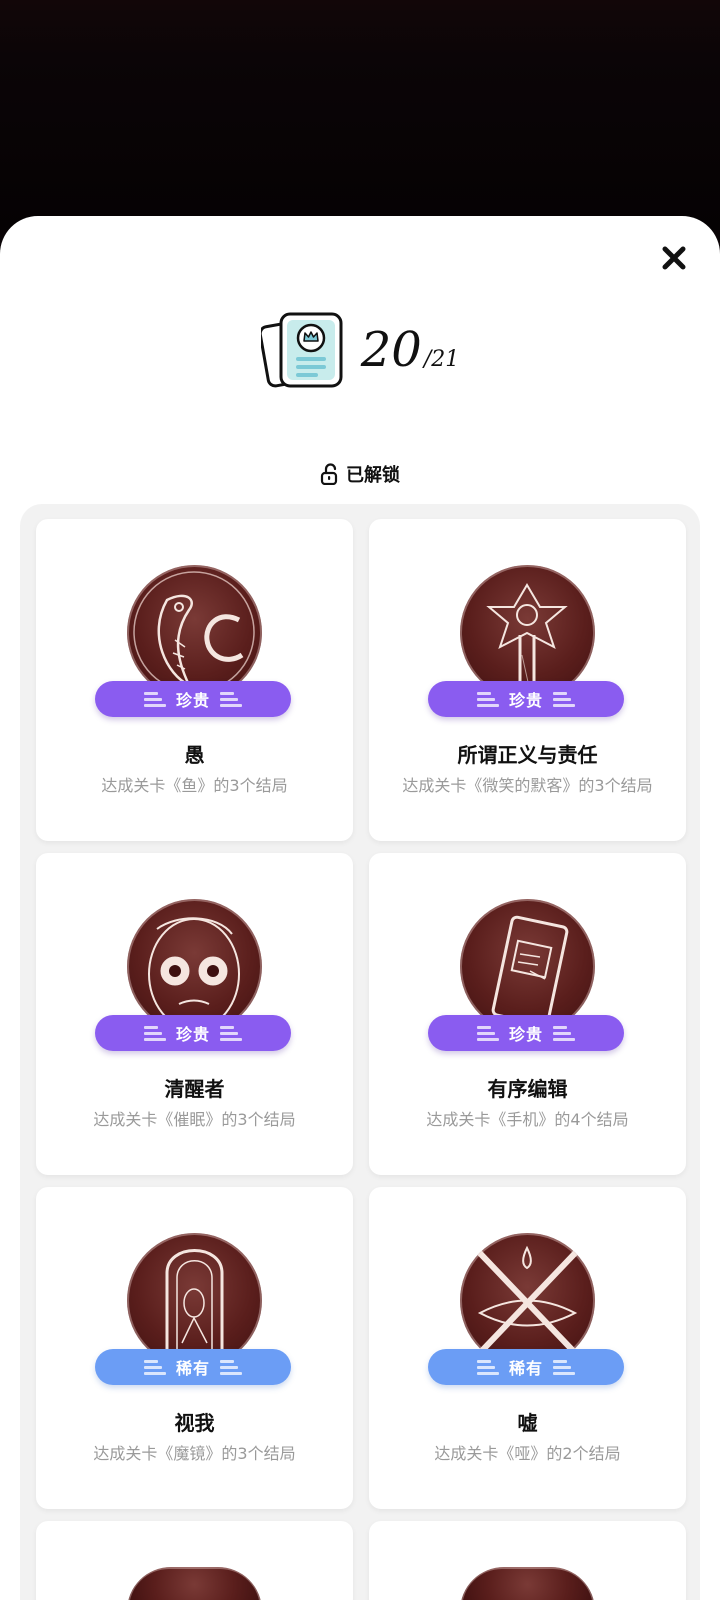  What do you see at coordinates (194, 966) in the screenshot?
I see `face-medal-icon` at bounding box center [194, 966].